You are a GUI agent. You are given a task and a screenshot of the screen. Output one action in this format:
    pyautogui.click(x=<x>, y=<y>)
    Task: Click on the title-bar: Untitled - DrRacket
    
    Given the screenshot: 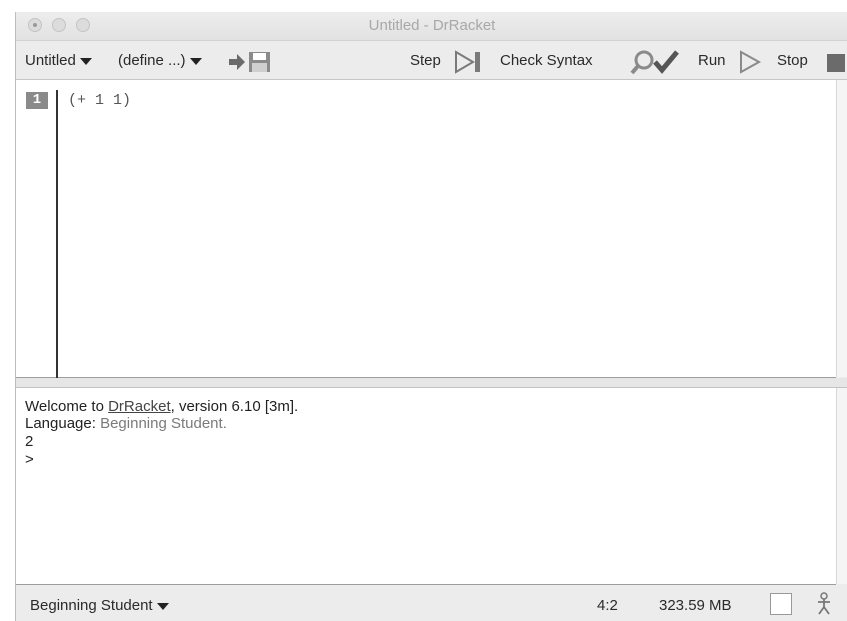 What is the action you would take?
    pyautogui.click(x=431, y=26)
    